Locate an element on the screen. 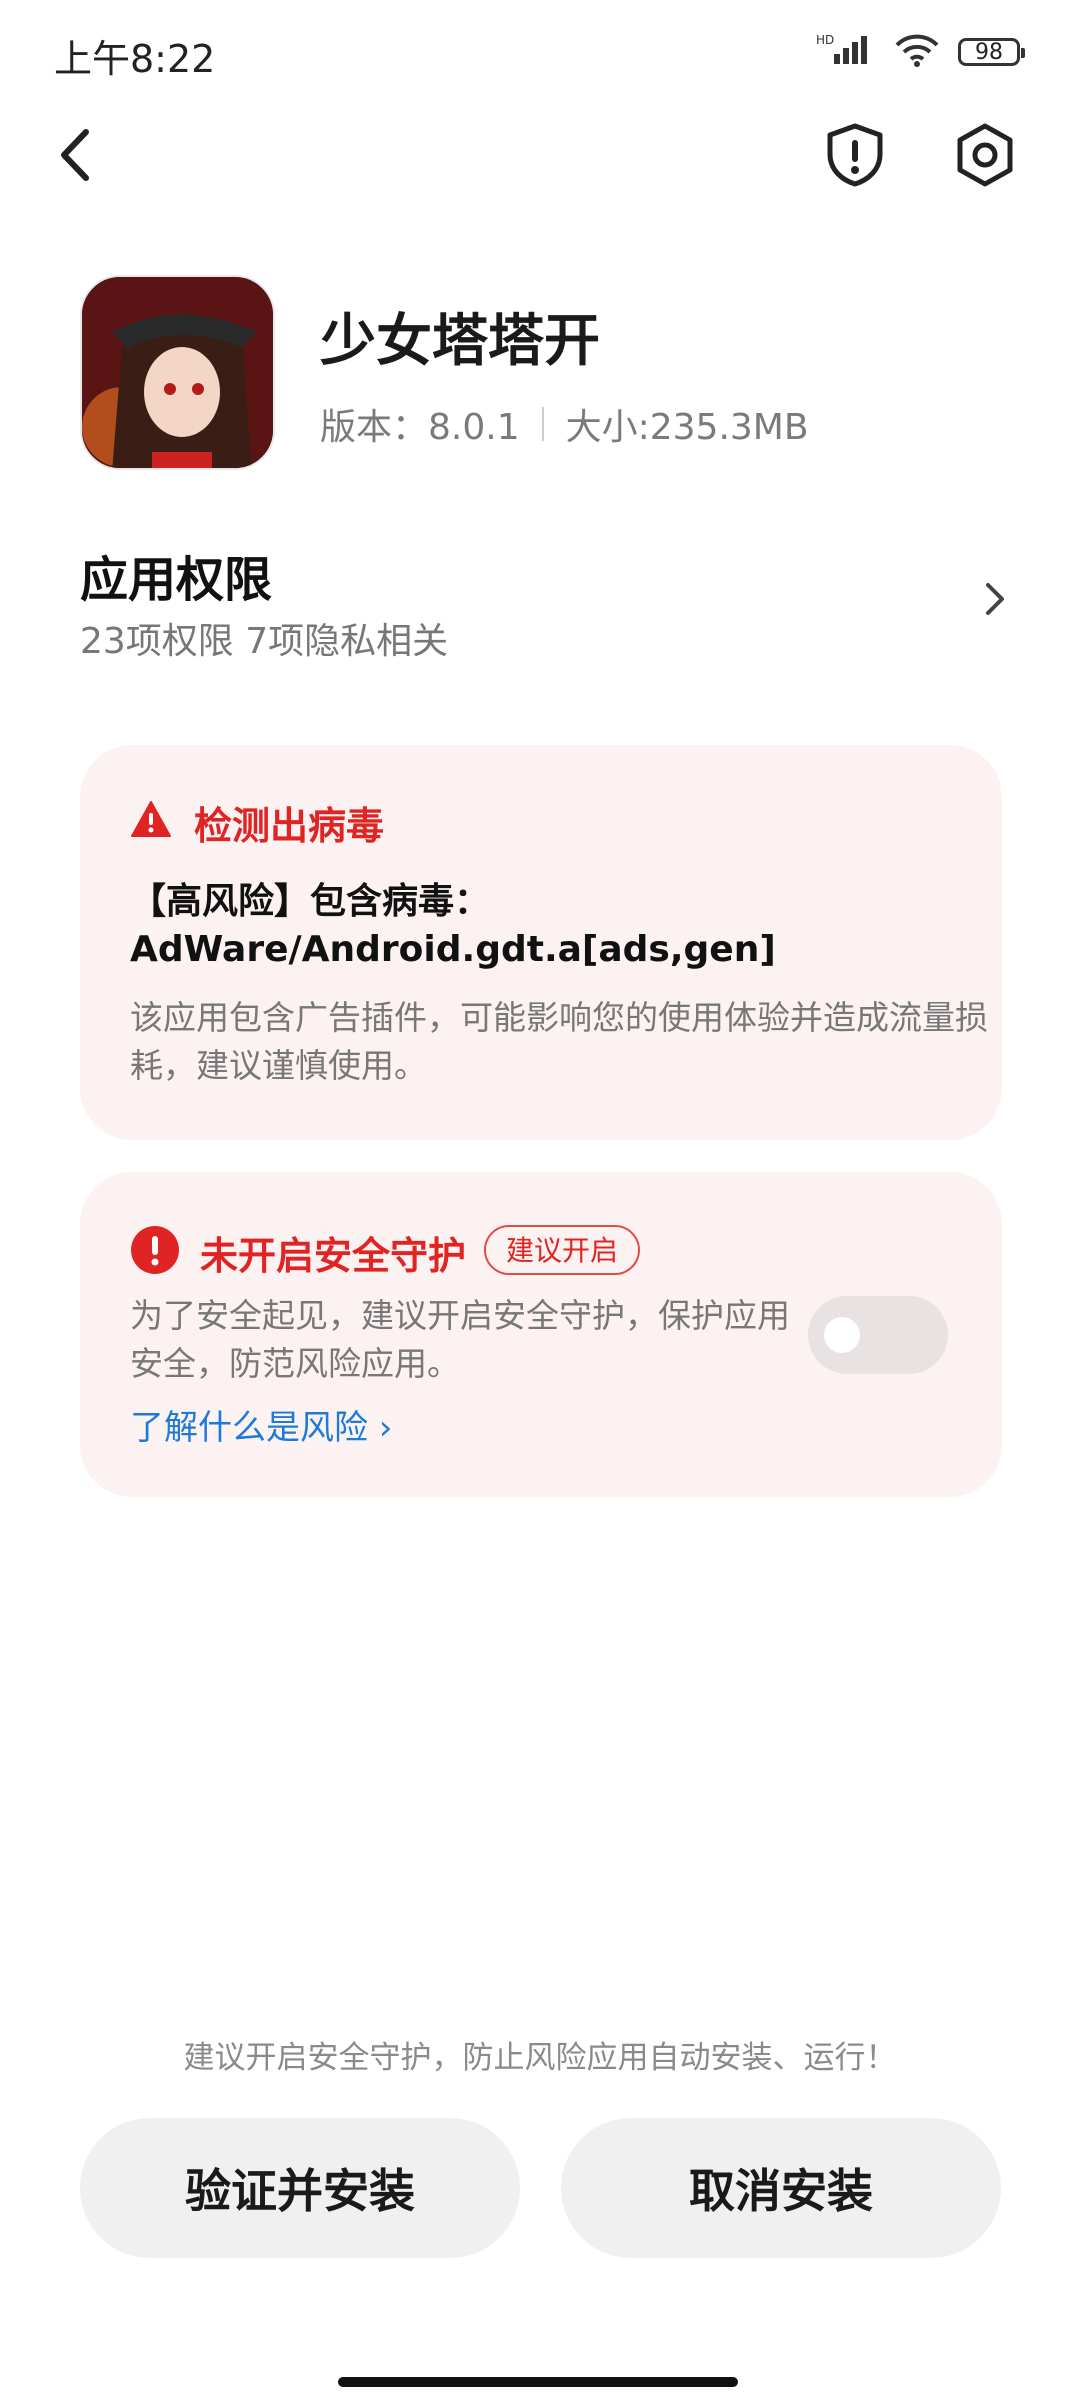 Image resolution: width=1080 pixels, height=2400 pixels. recommend-badge: 建议开启 is located at coordinates (562, 1250).